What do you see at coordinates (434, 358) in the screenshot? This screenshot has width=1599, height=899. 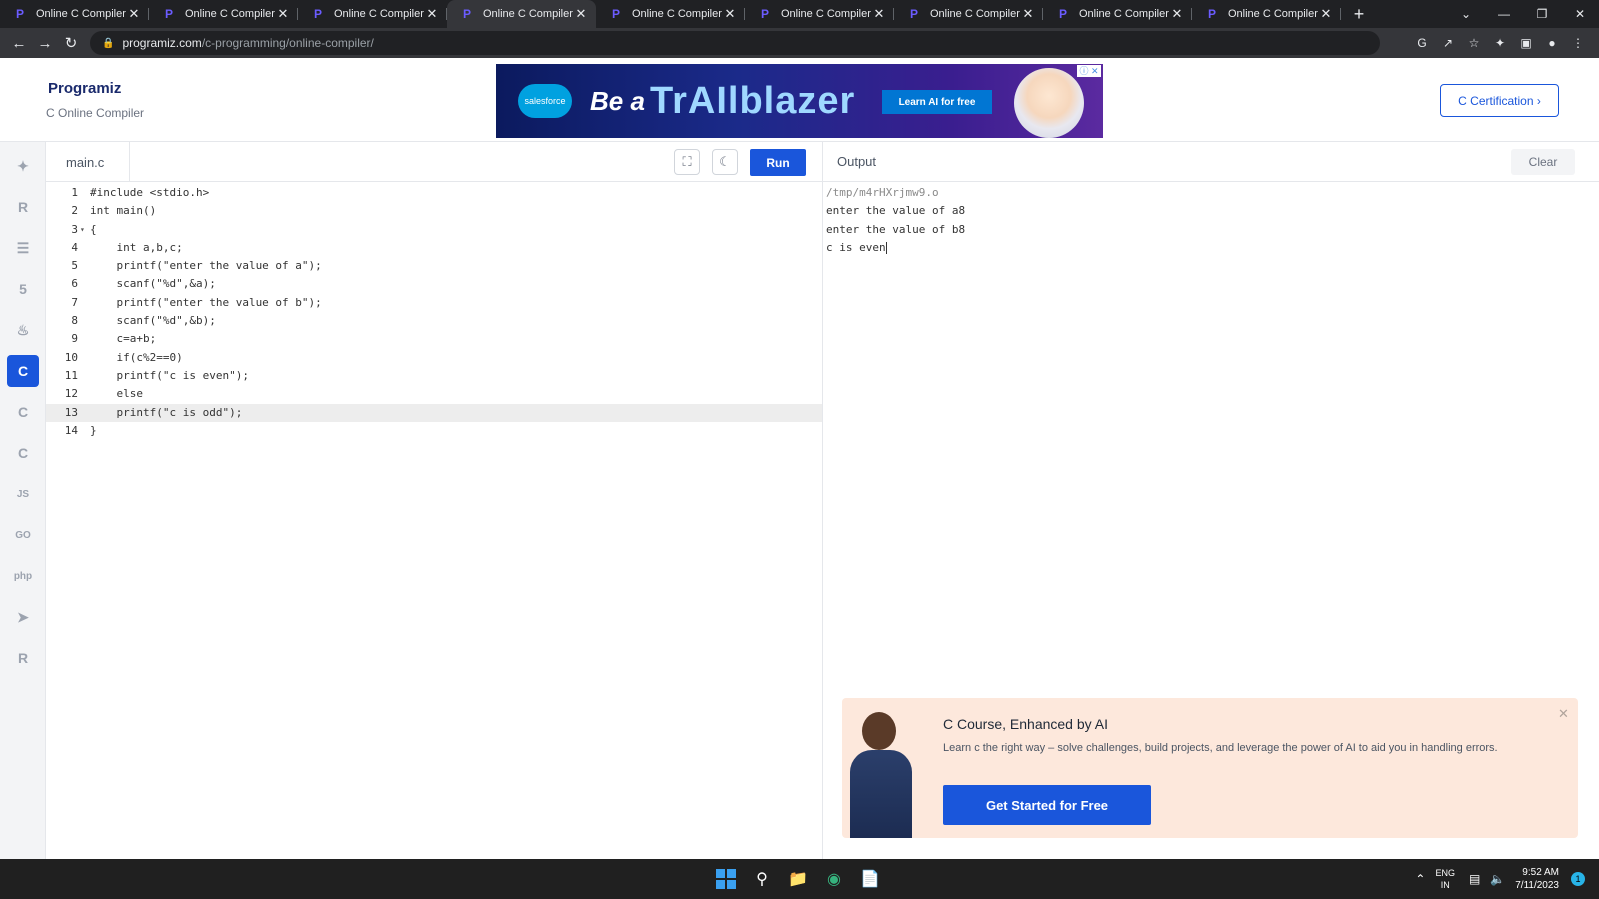 I see `code-line: 10 if(c%2==0)` at bounding box center [434, 358].